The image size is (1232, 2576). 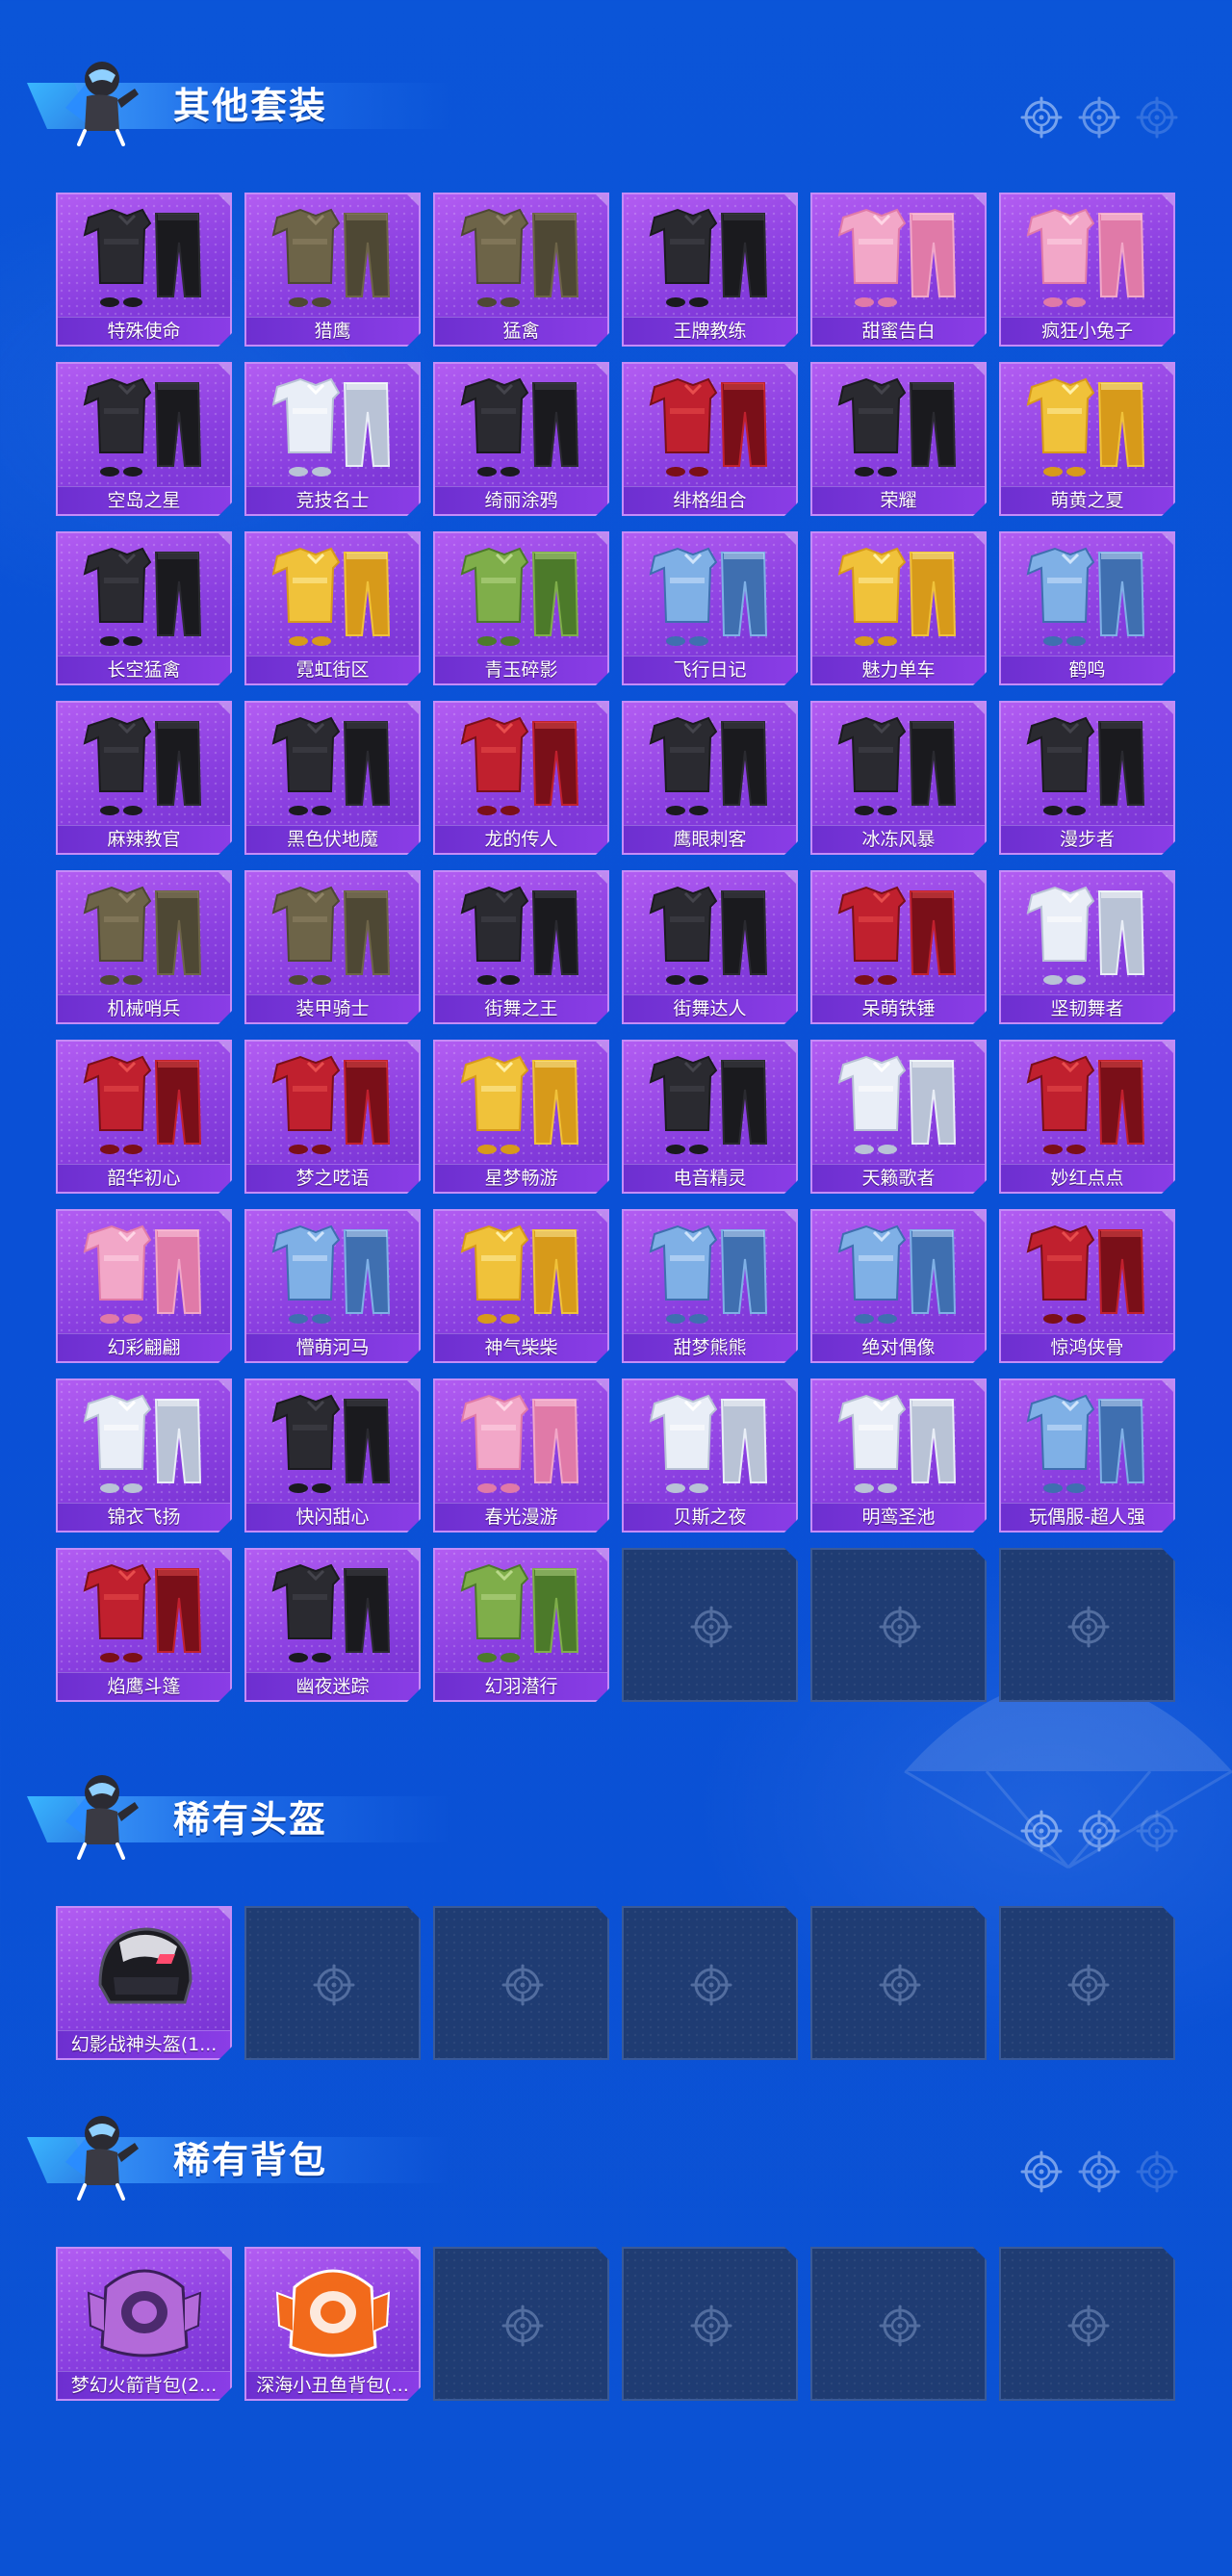 What do you see at coordinates (898, 439) in the screenshot?
I see `item-tile: 荣耀` at bounding box center [898, 439].